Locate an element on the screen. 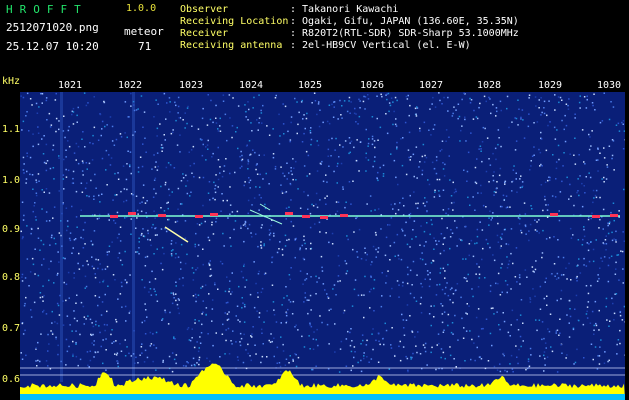 This screenshot has width=629, height=400. freq-tick-label: 0.8 is located at coordinates (11, 277).